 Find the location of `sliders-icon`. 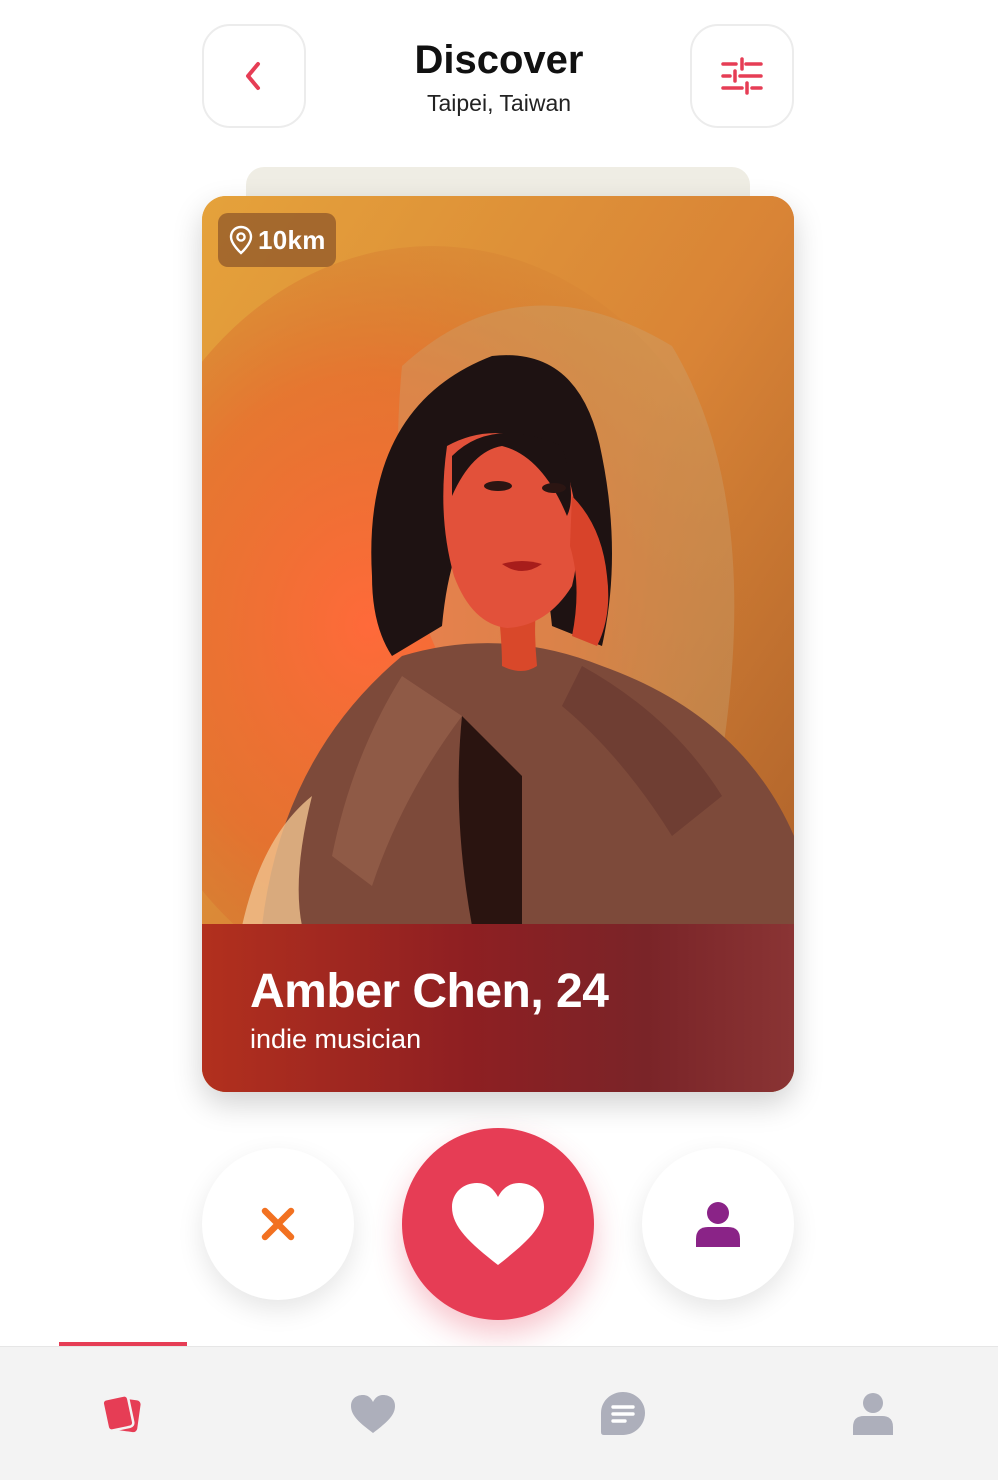

sliders-icon is located at coordinates (742, 76).